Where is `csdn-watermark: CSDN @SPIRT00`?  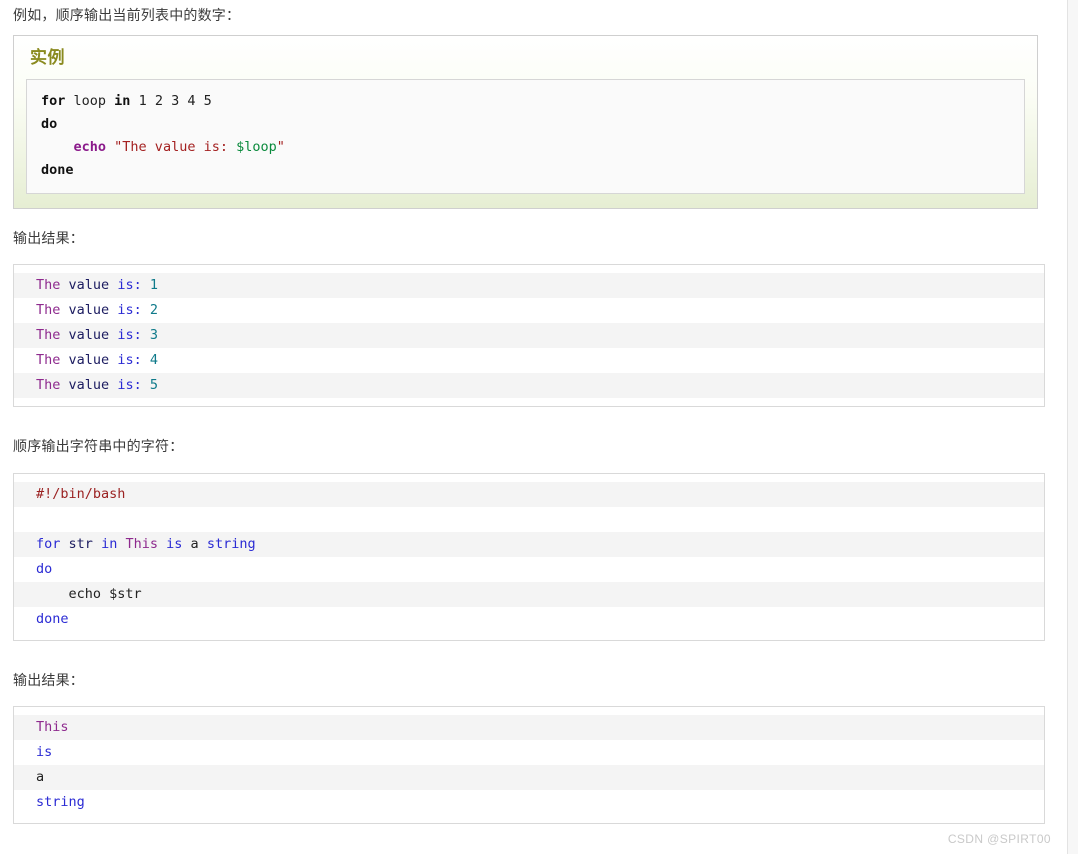 csdn-watermark: CSDN @SPIRT00 is located at coordinates (999, 839).